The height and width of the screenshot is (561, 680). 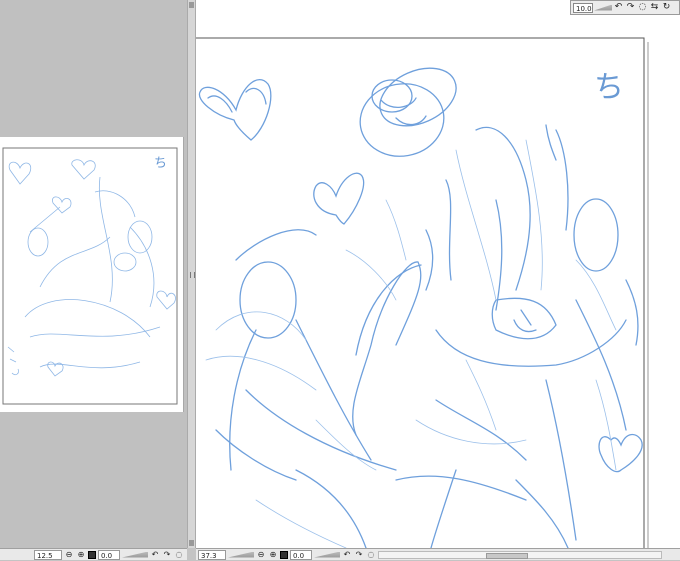 I want to click on canvas-statusbar: 37.3 ⊖ ⊕ 0.0 ↶ ↷ ◌, so click(x=438, y=554).